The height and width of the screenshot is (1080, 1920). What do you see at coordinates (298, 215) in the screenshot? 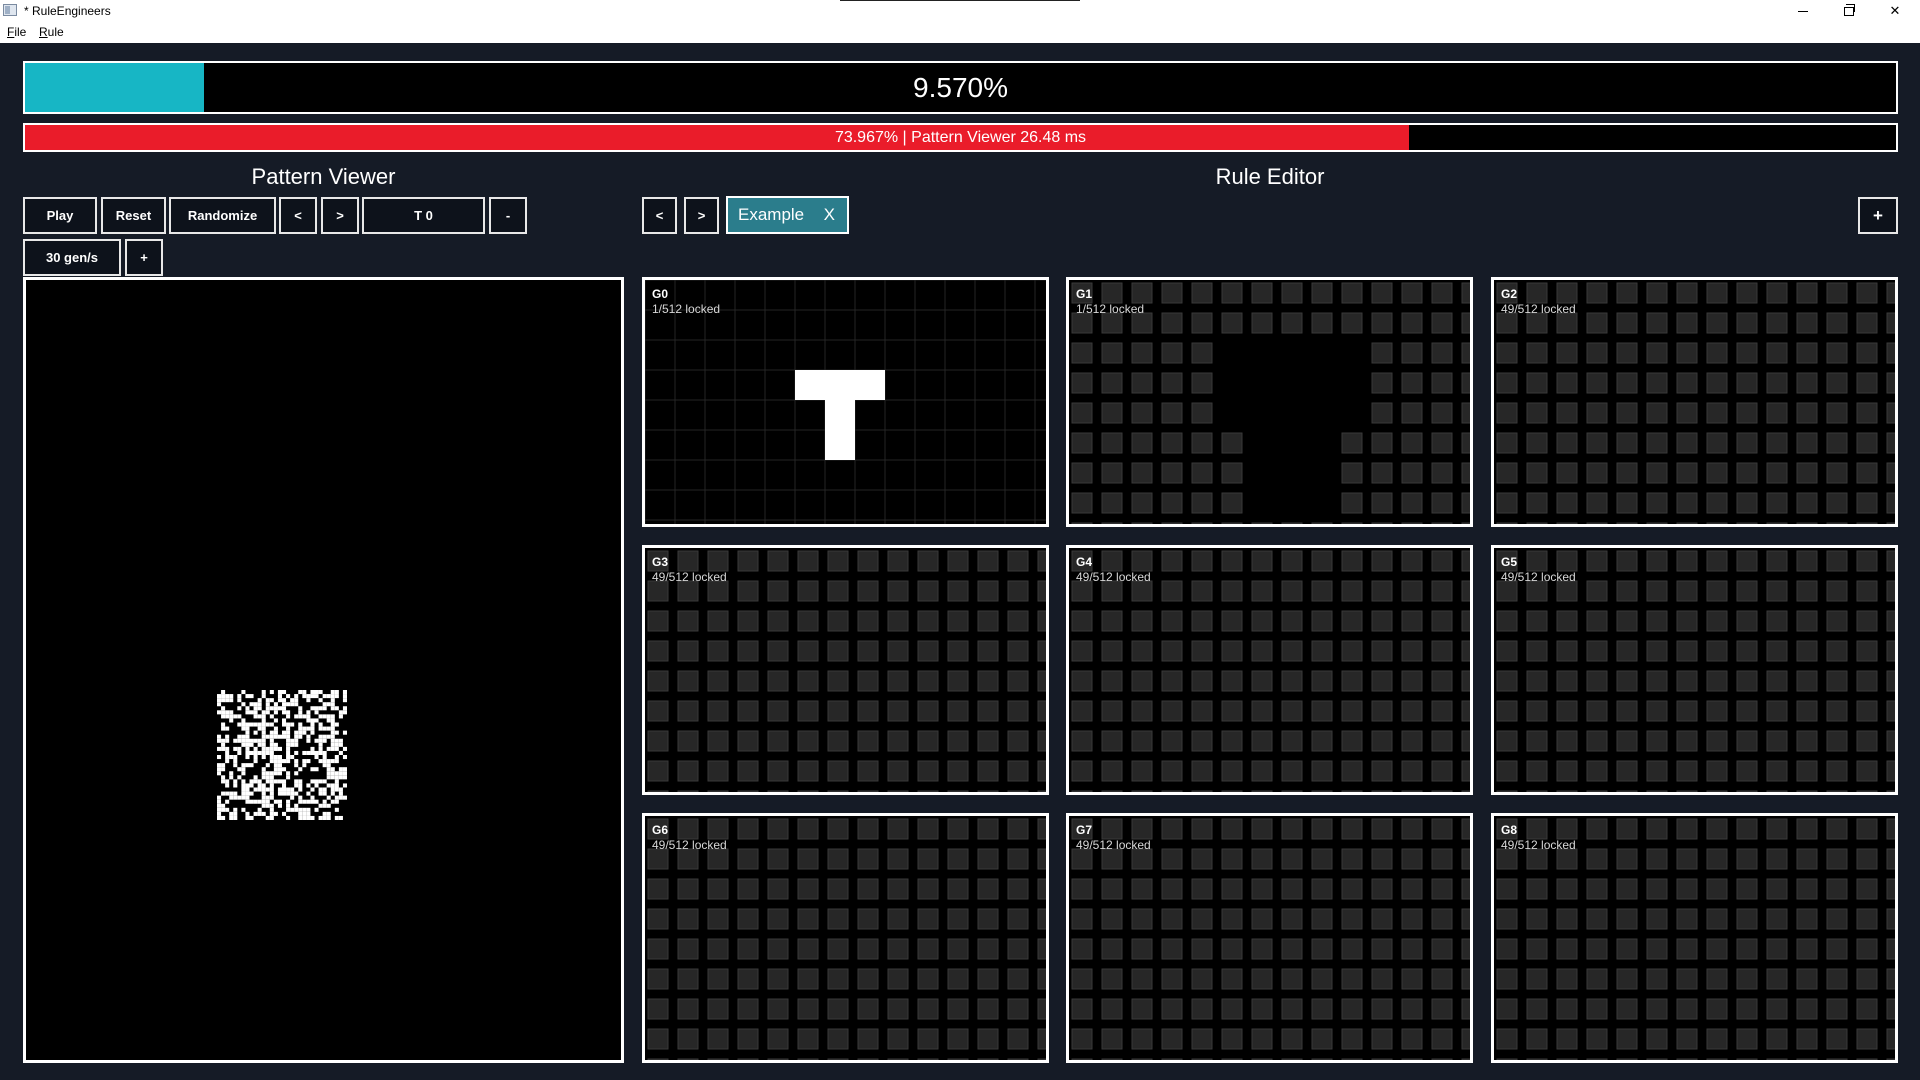
I see `previous-generation-button: <` at bounding box center [298, 215].